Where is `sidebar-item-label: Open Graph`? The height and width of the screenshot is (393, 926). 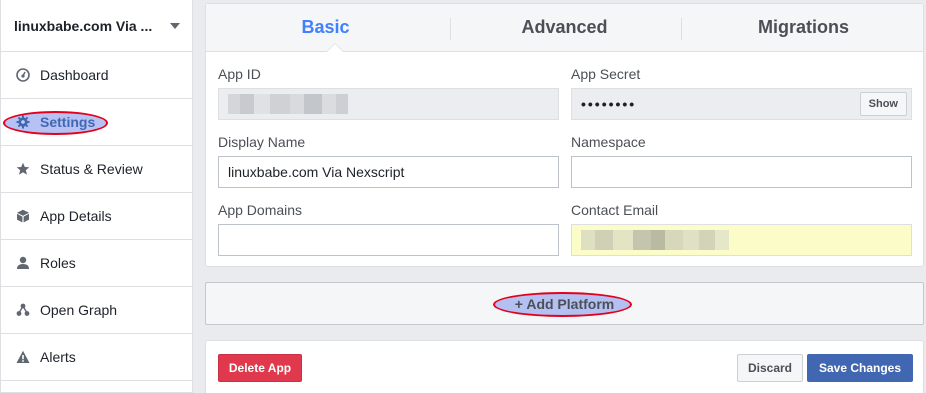
sidebar-item-label: Open Graph is located at coordinates (79, 310).